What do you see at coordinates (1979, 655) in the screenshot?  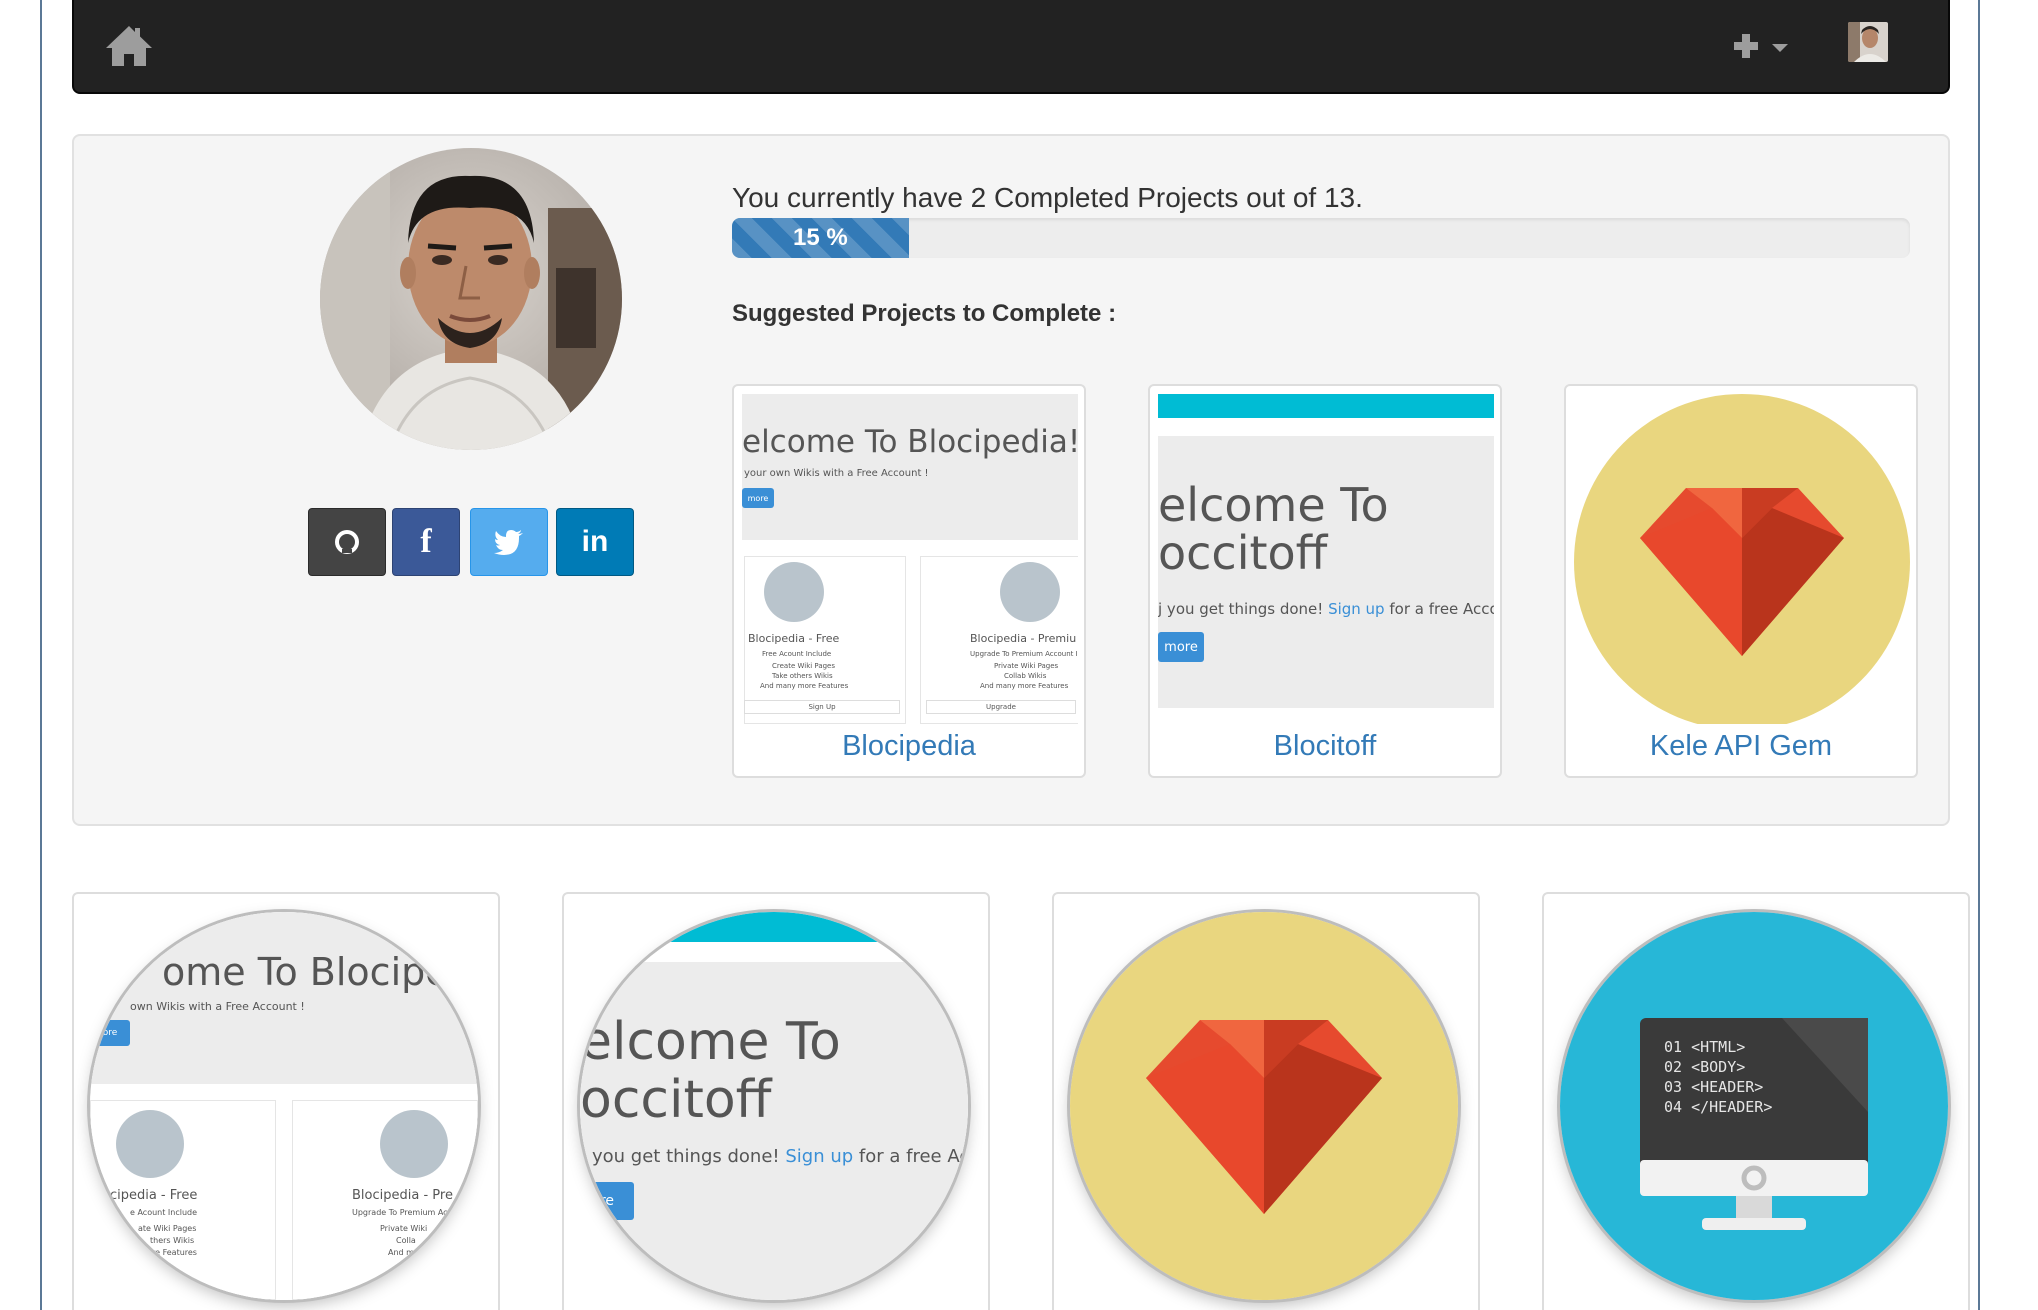 I see `page-border-right` at bounding box center [1979, 655].